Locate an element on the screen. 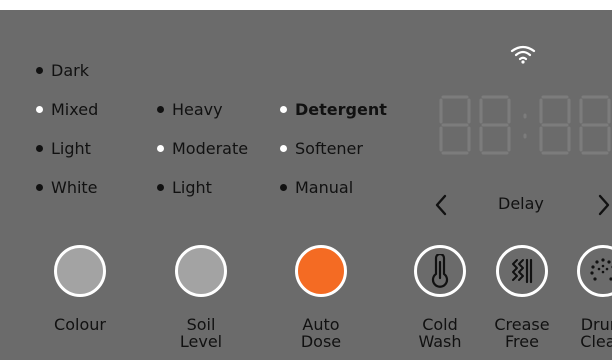  option-label: Detergent is located at coordinates (341, 109).